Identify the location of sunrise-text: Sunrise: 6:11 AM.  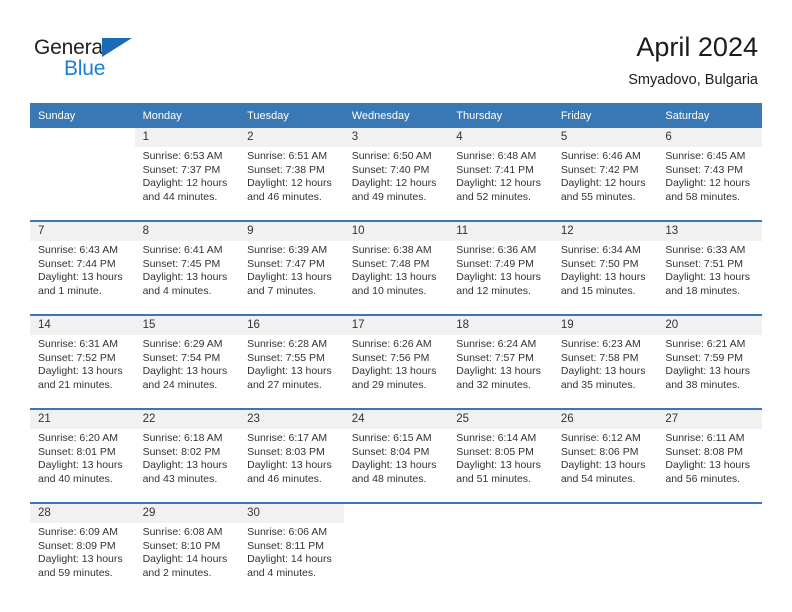
(705, 438).